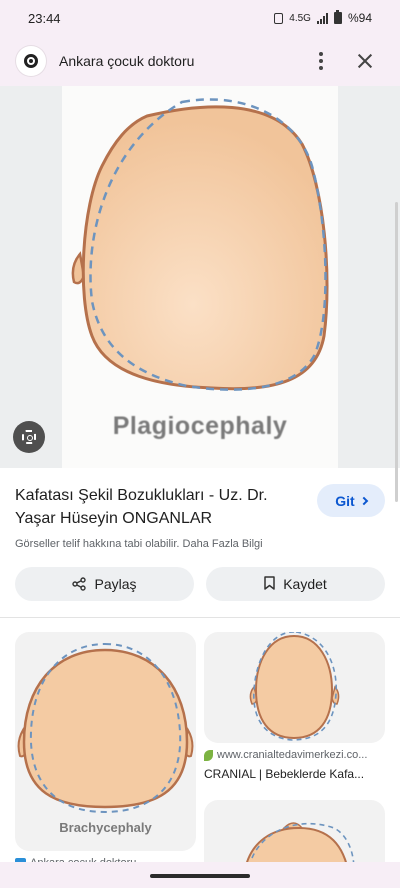 This screenshot has width=400, height=888. Describe the element at coordinates (79, 584) in the screenshot. I see `share-icon` at that location.